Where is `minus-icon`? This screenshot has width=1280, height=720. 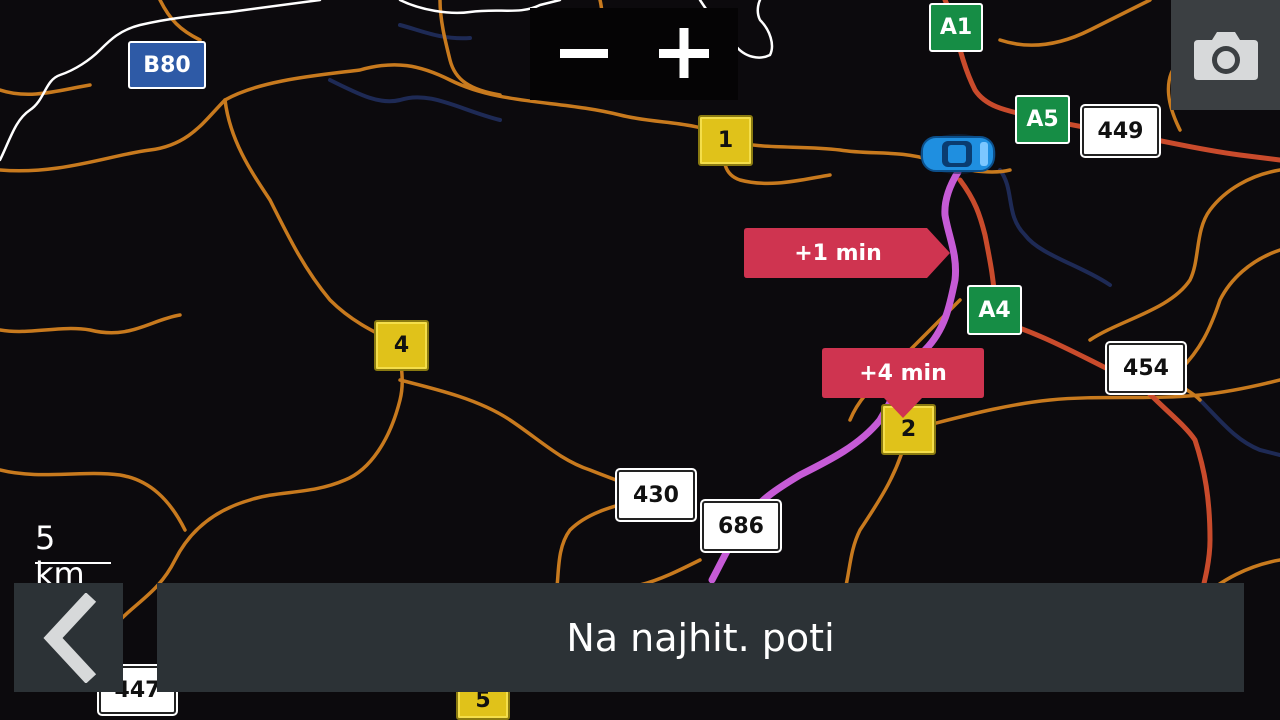 minus-icon is located at coordinates (584, 53).